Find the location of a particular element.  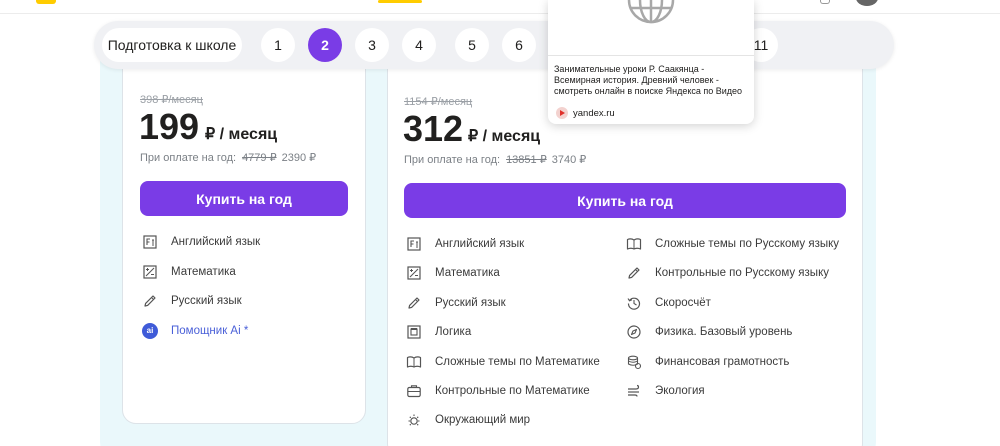

grade-2: 2 is located at coordinates (325, 45).